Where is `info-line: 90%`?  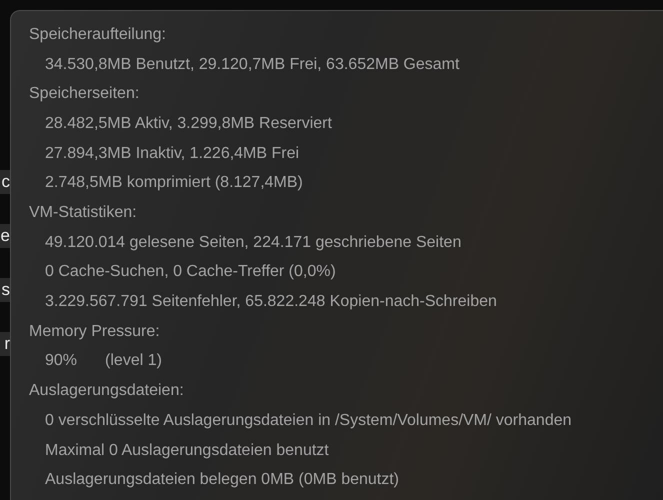
info-line: 90% is located at coordinates (61, 361).